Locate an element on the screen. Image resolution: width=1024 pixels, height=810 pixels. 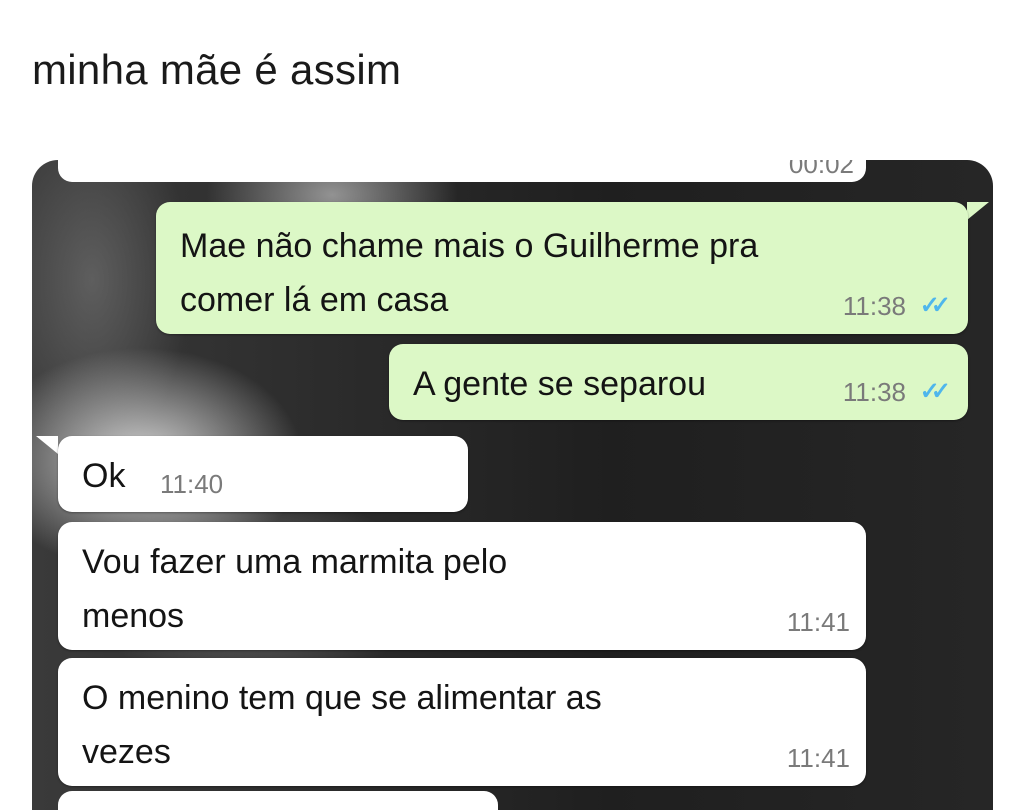
message-text-line: A gente se separou is located at coordinates (560, 384).